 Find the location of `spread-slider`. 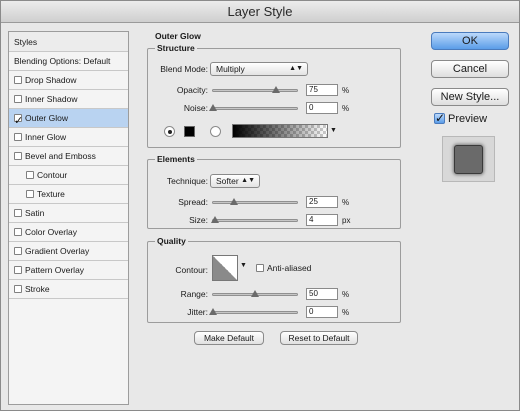

spread-slider is located at coordinates (255, 201).